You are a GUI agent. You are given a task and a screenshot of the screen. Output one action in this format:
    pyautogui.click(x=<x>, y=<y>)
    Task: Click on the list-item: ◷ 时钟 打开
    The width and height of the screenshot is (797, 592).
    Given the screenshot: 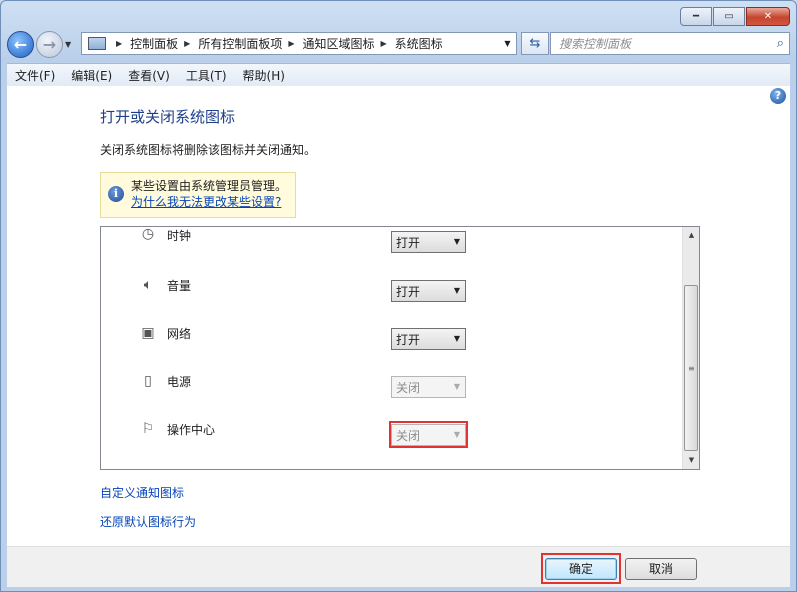 What is the action you would take?
    pyautogui.click(x=391, y=249)
    